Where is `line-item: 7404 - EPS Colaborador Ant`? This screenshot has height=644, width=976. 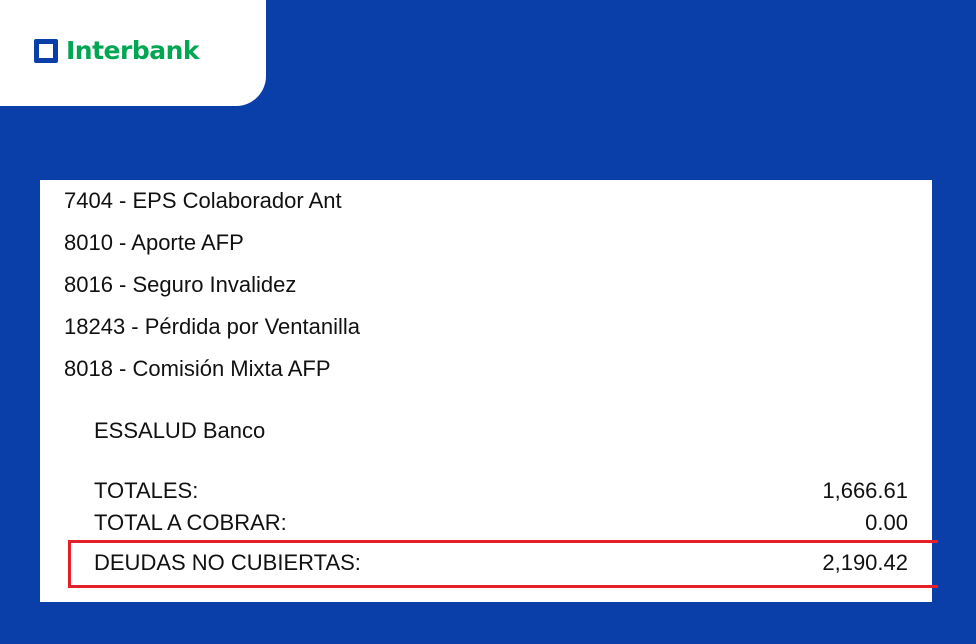
line-item: 7404 - EPS Colaborador Ant is located at coordinates (203, 200).